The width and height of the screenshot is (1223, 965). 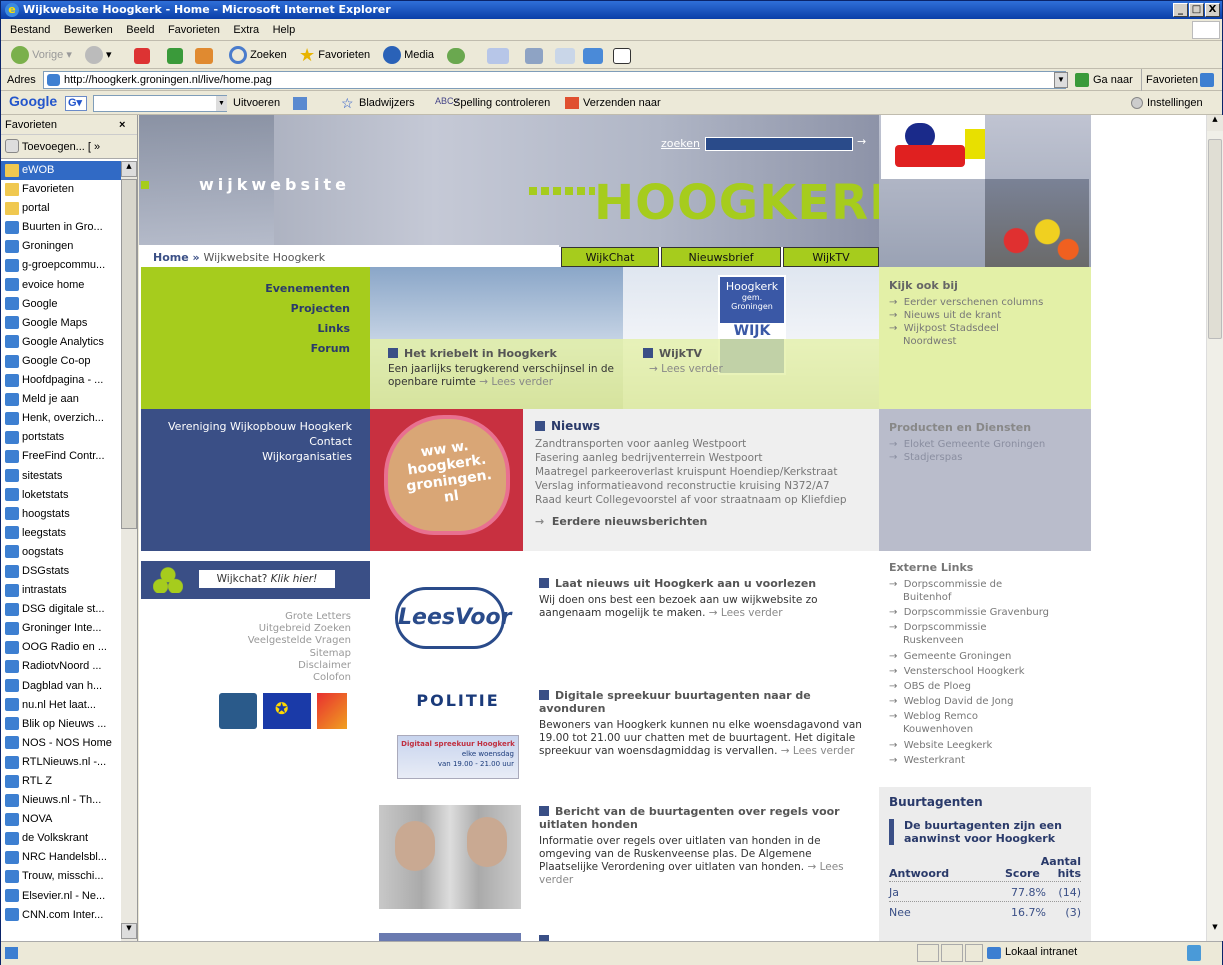 I want to click on sidebar-scrollbar: ▲ ▼, so click(x=129, y=551).